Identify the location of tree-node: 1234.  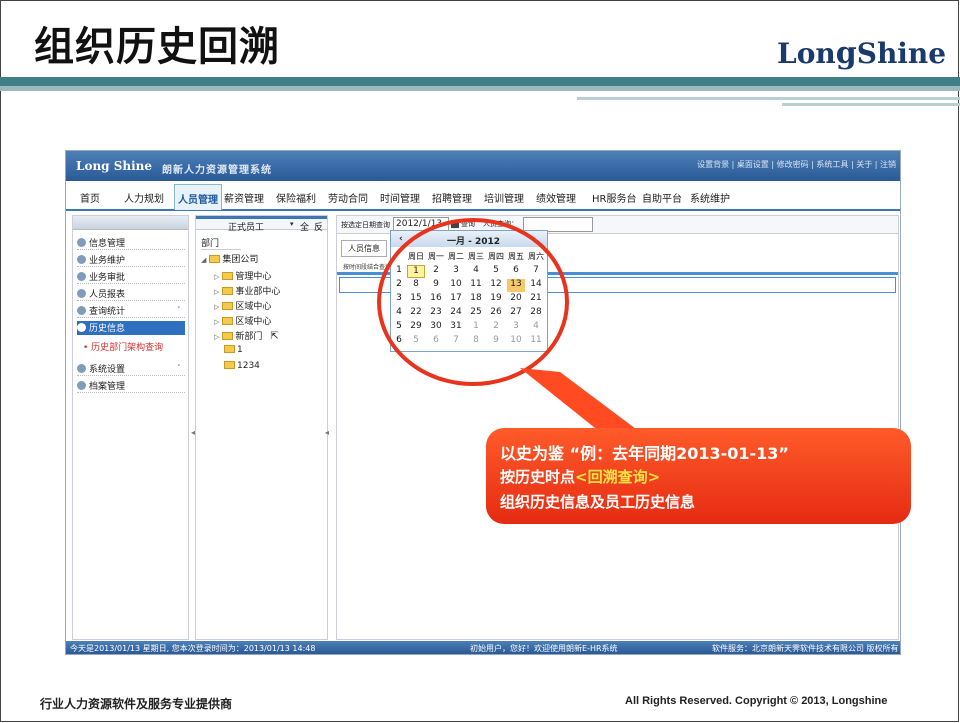
(242, 366).